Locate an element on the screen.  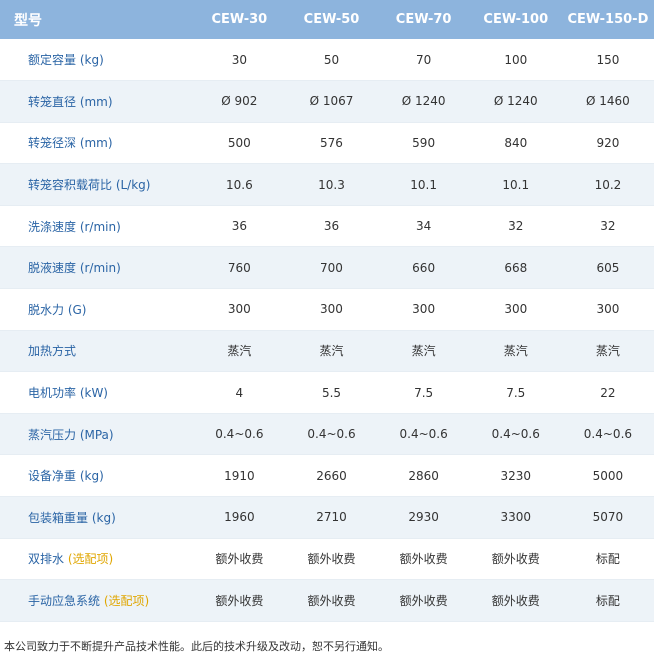
row-label: 脱水力 (G) is located at coordinates (97, 309).